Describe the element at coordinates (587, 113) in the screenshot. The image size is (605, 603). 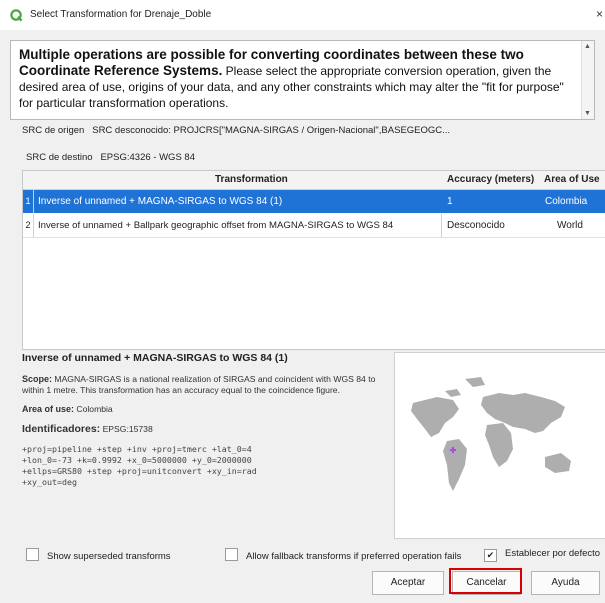
I see `scroll-down-icon: ▼` at that location.